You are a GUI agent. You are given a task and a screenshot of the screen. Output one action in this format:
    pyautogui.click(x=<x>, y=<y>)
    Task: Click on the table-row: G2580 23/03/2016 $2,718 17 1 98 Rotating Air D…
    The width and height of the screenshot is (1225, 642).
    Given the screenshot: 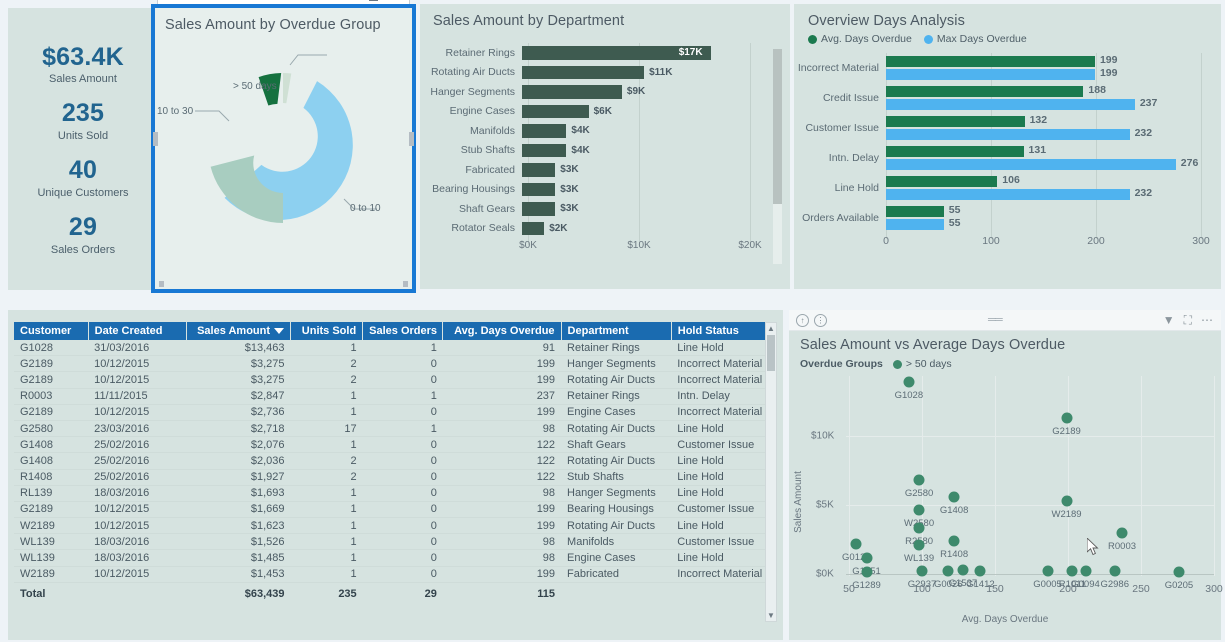 What is the action you would take?
    pyautogui.click(x=393, y=429)
    